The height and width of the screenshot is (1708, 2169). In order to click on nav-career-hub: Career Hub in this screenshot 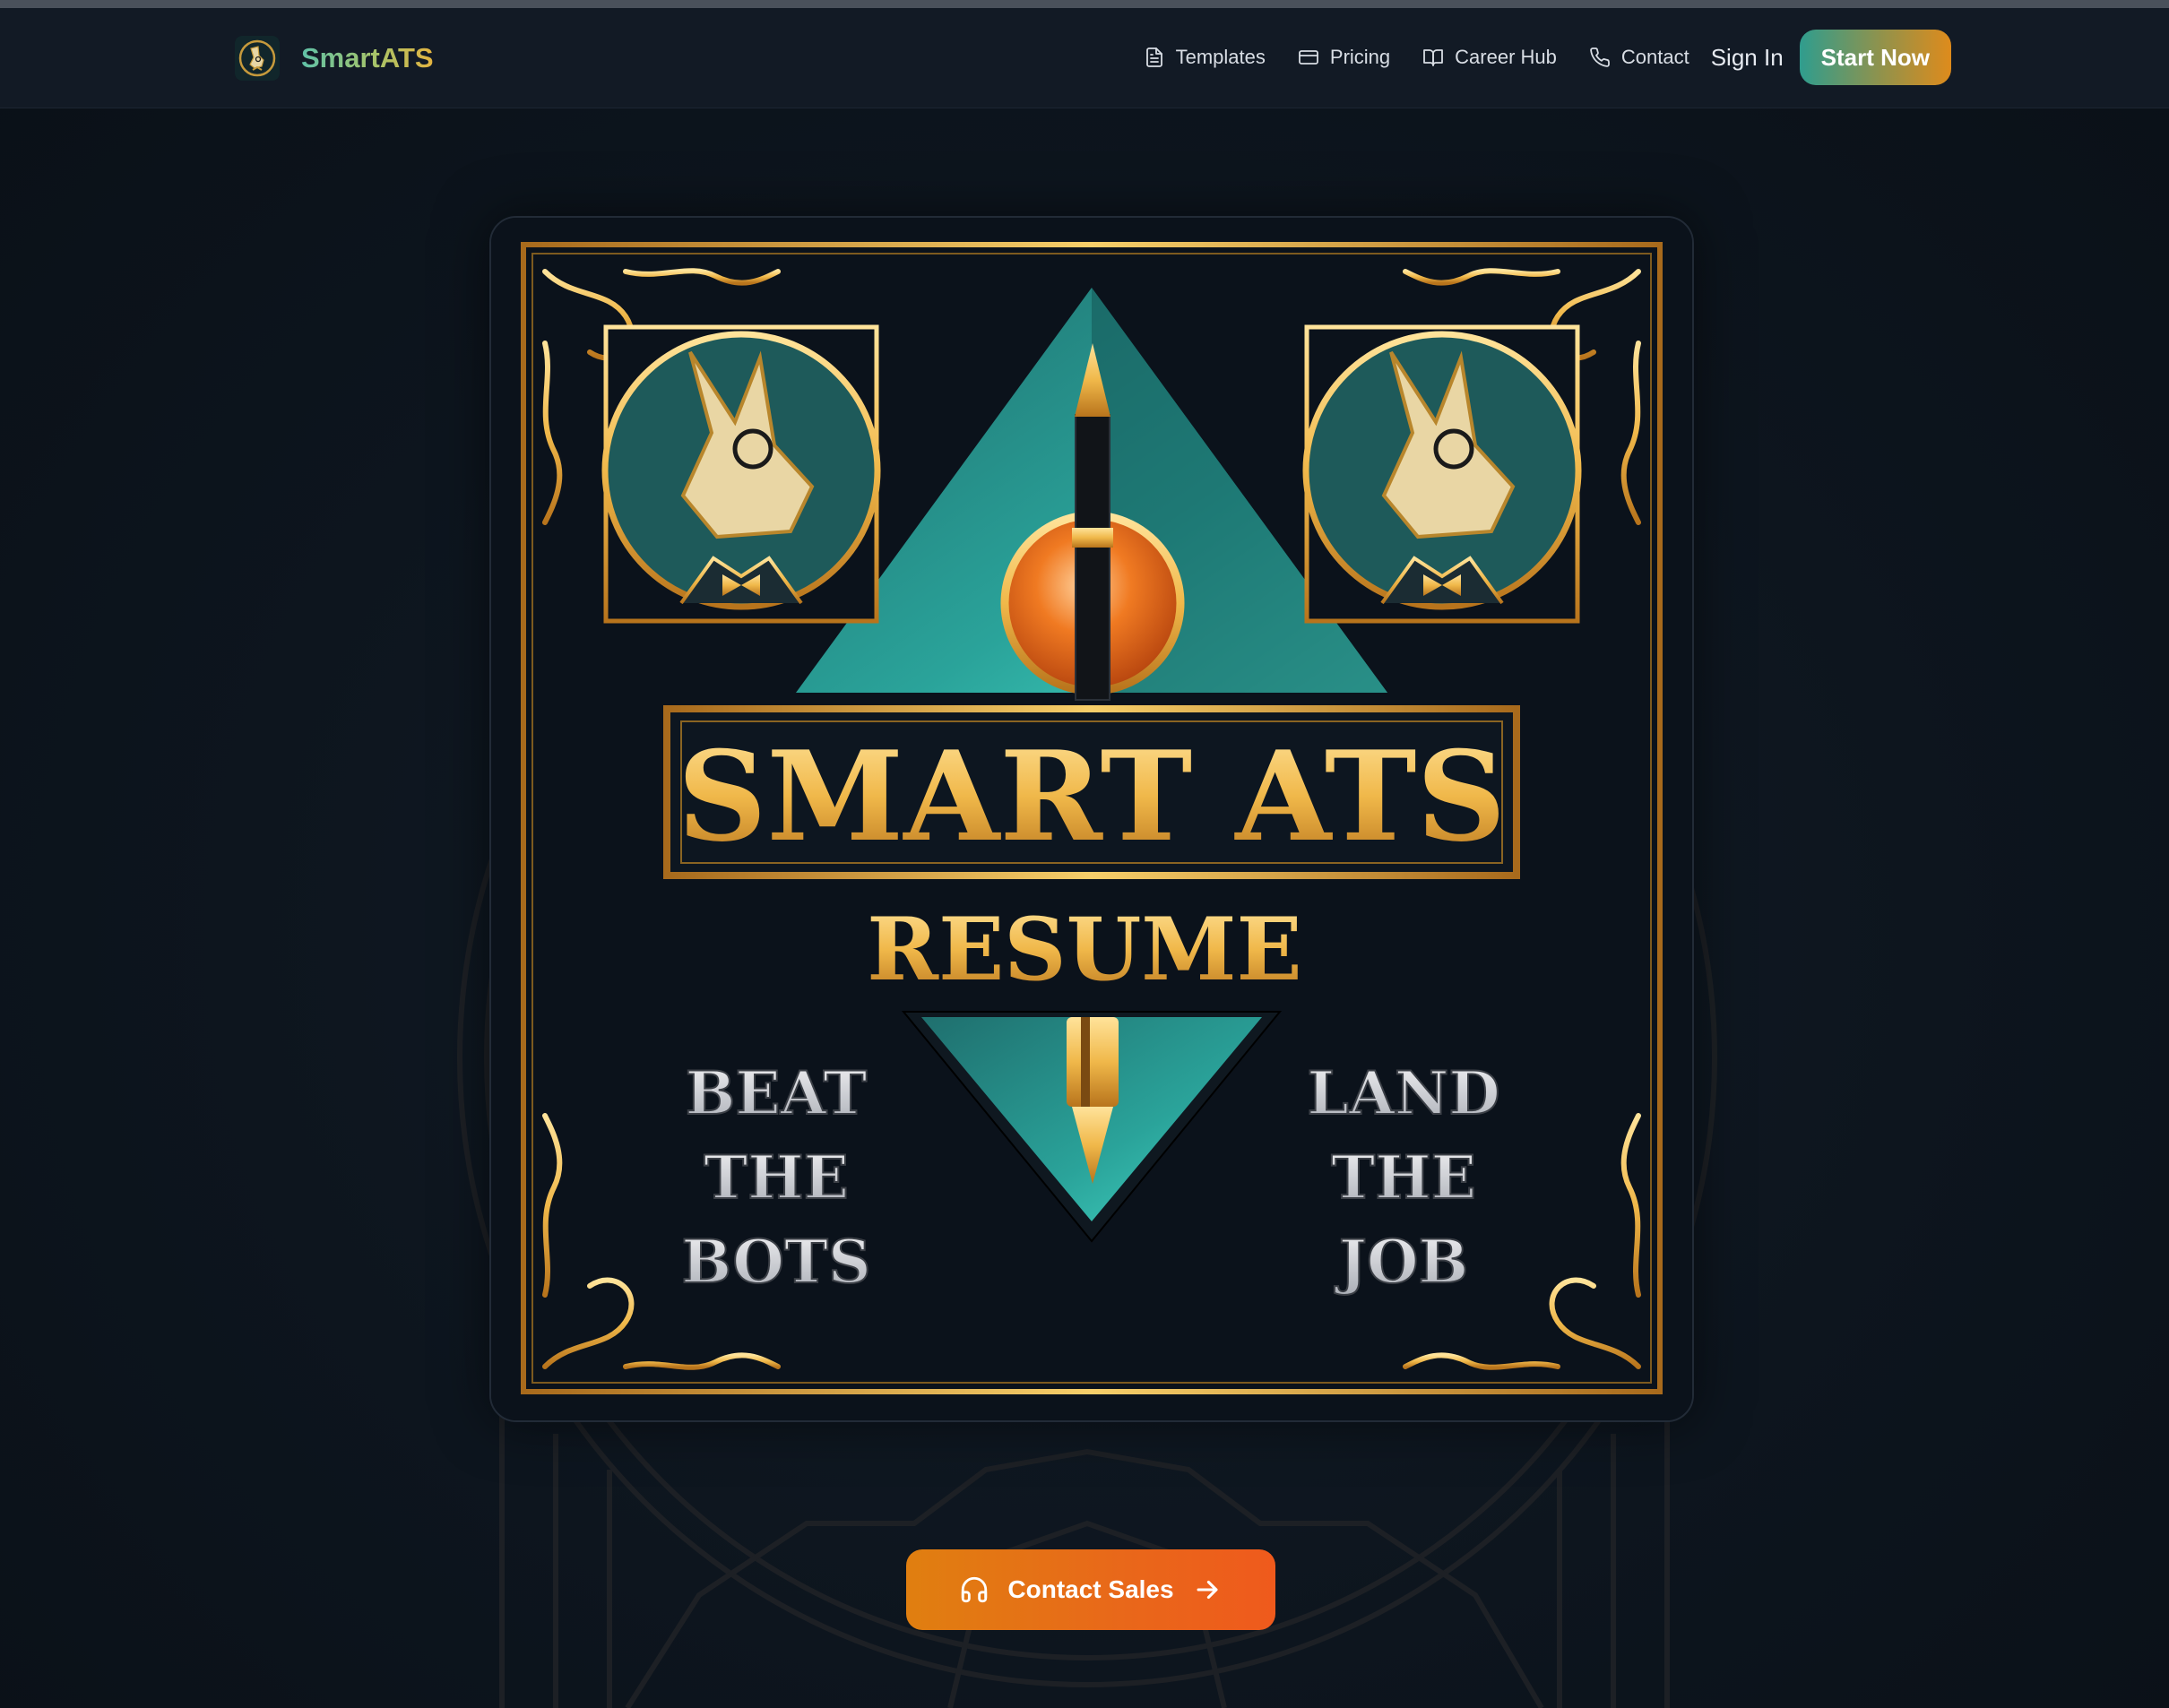, I will do `click(1490, 57)`.